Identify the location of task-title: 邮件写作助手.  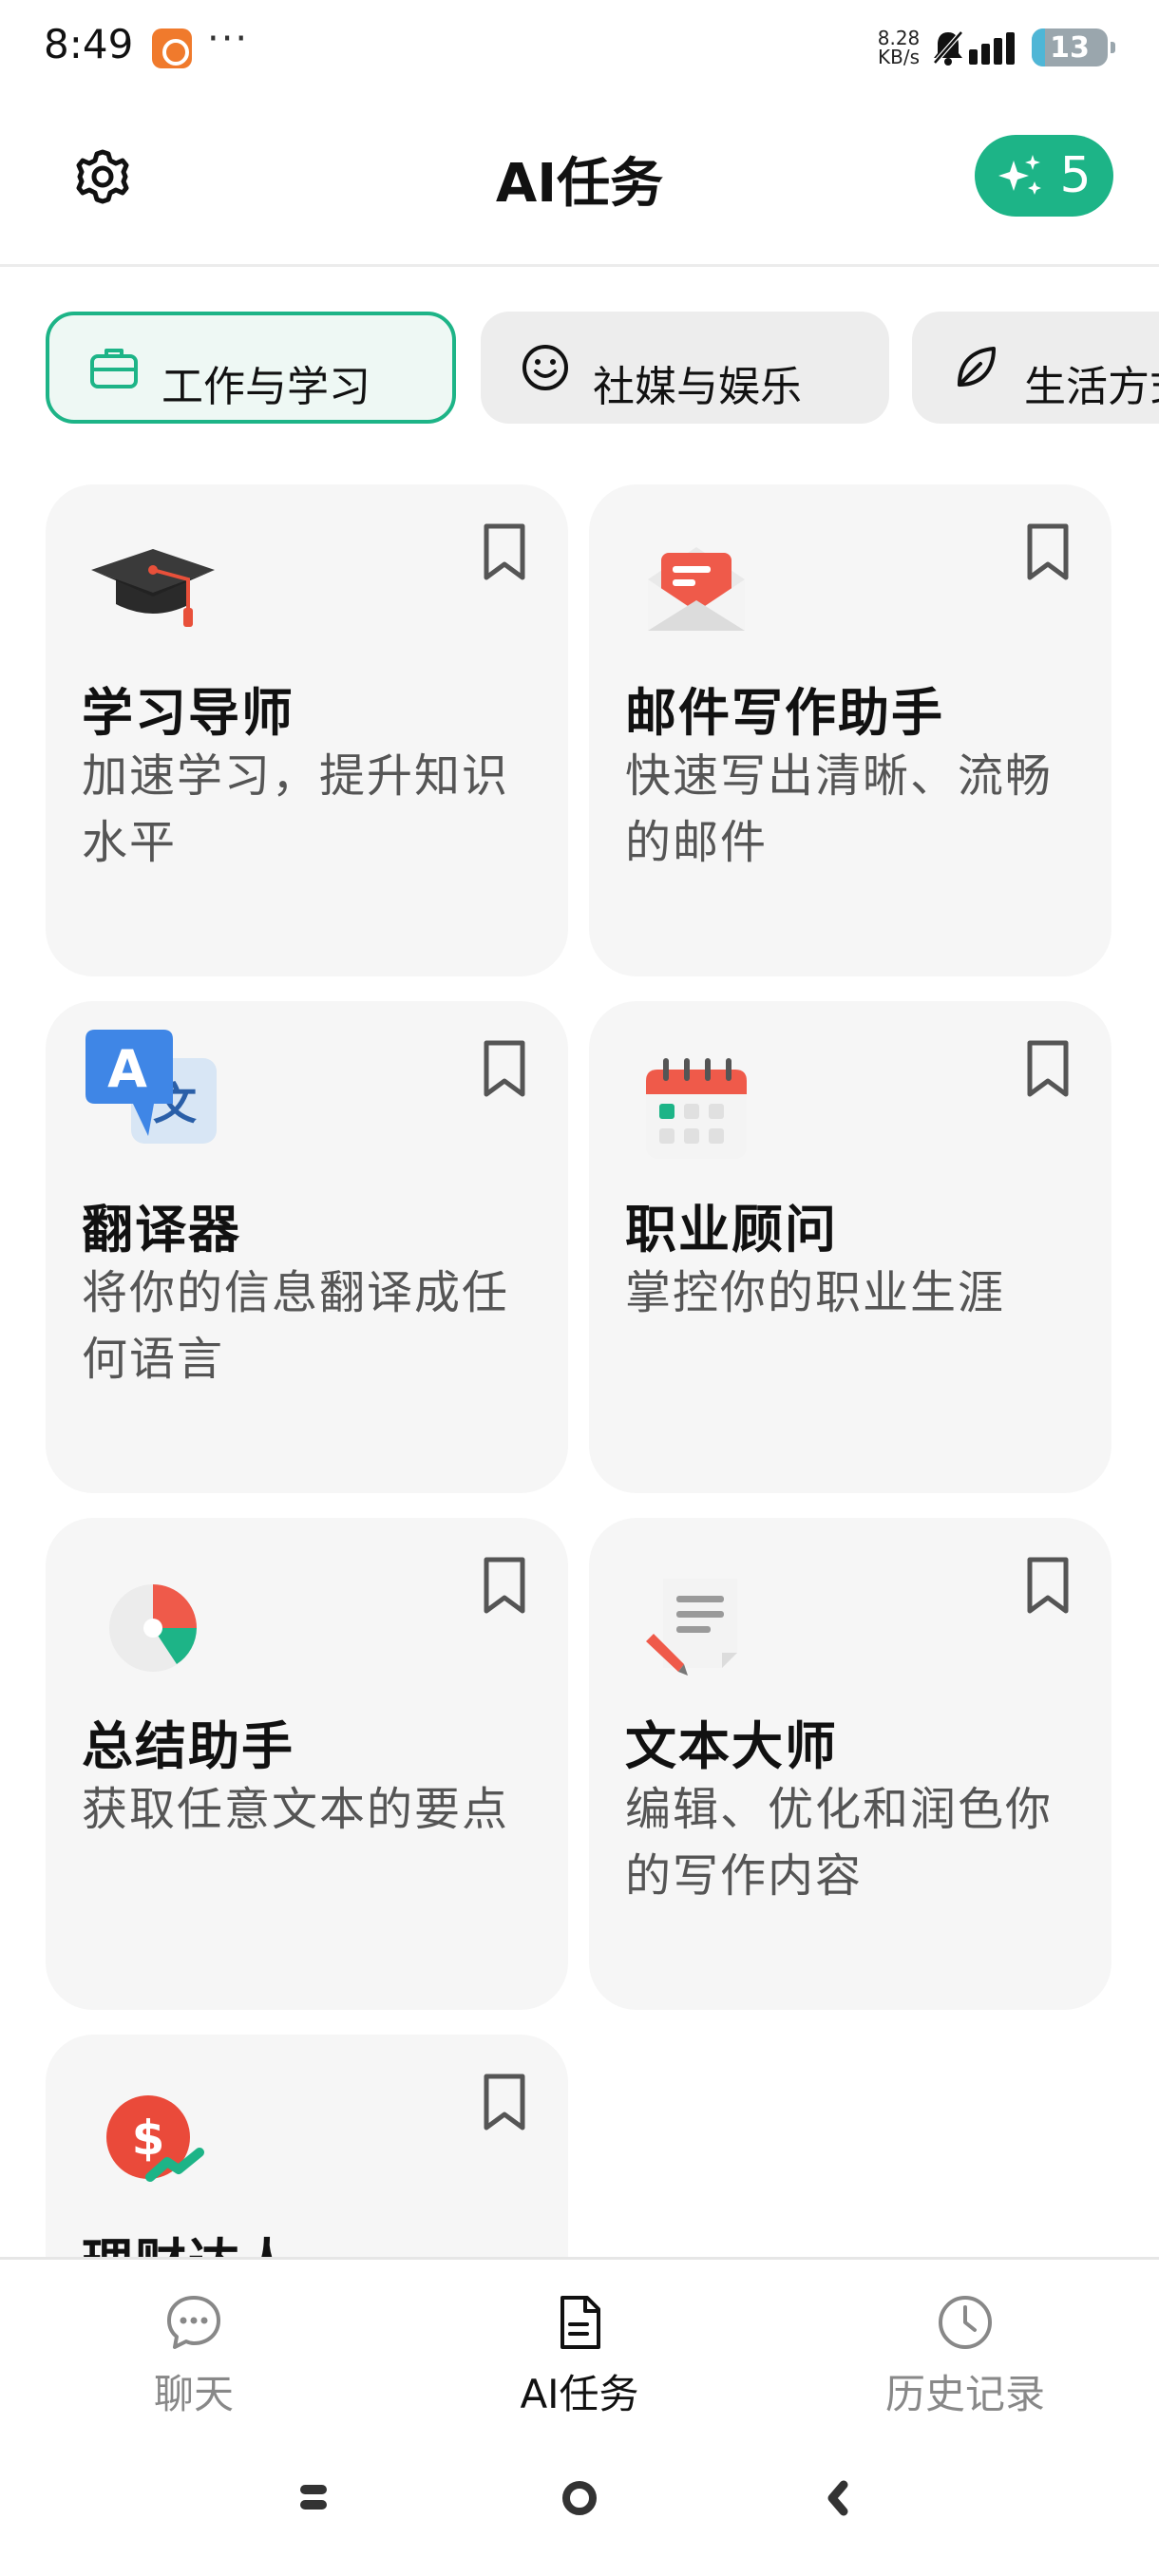
(784, 713).